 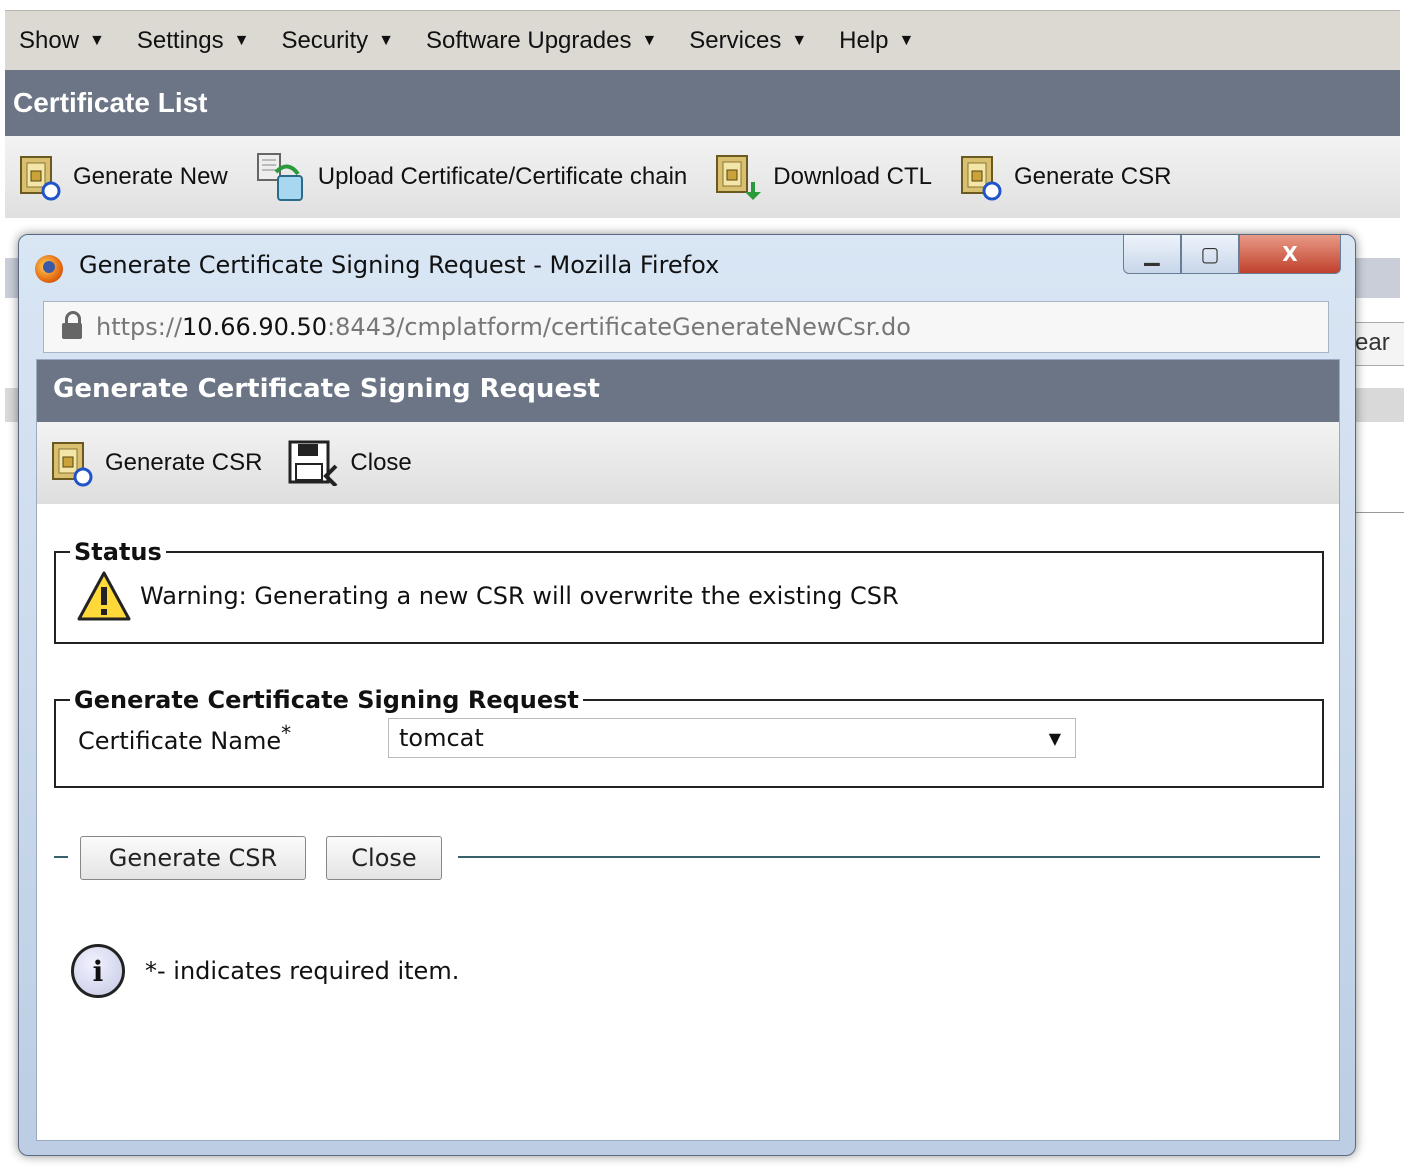 I want to click on menu-label: Settings, so click(x=180, y=40).